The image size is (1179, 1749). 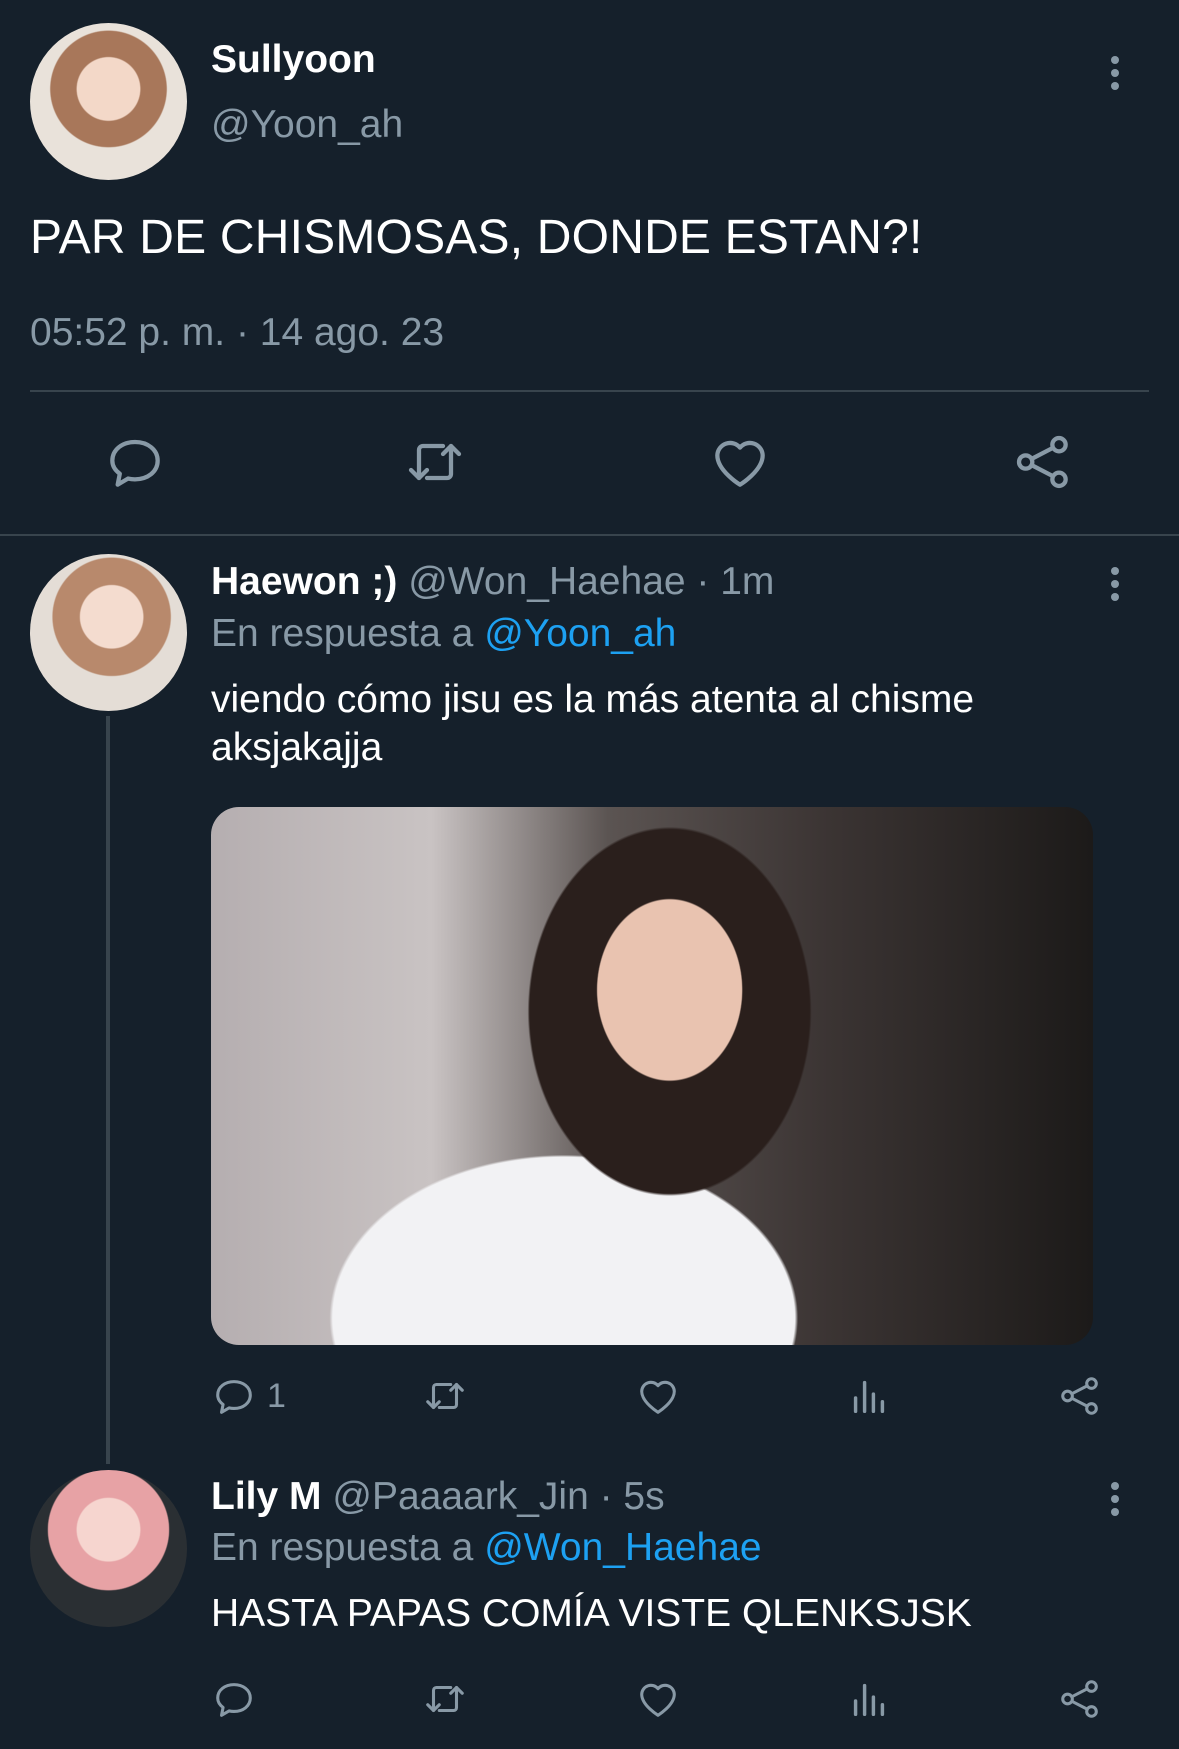 What do you see at coordinates (297, 747) in the screenshot?
I see `reply-text-line: aksjakajja` at bounding box center [297, 747].